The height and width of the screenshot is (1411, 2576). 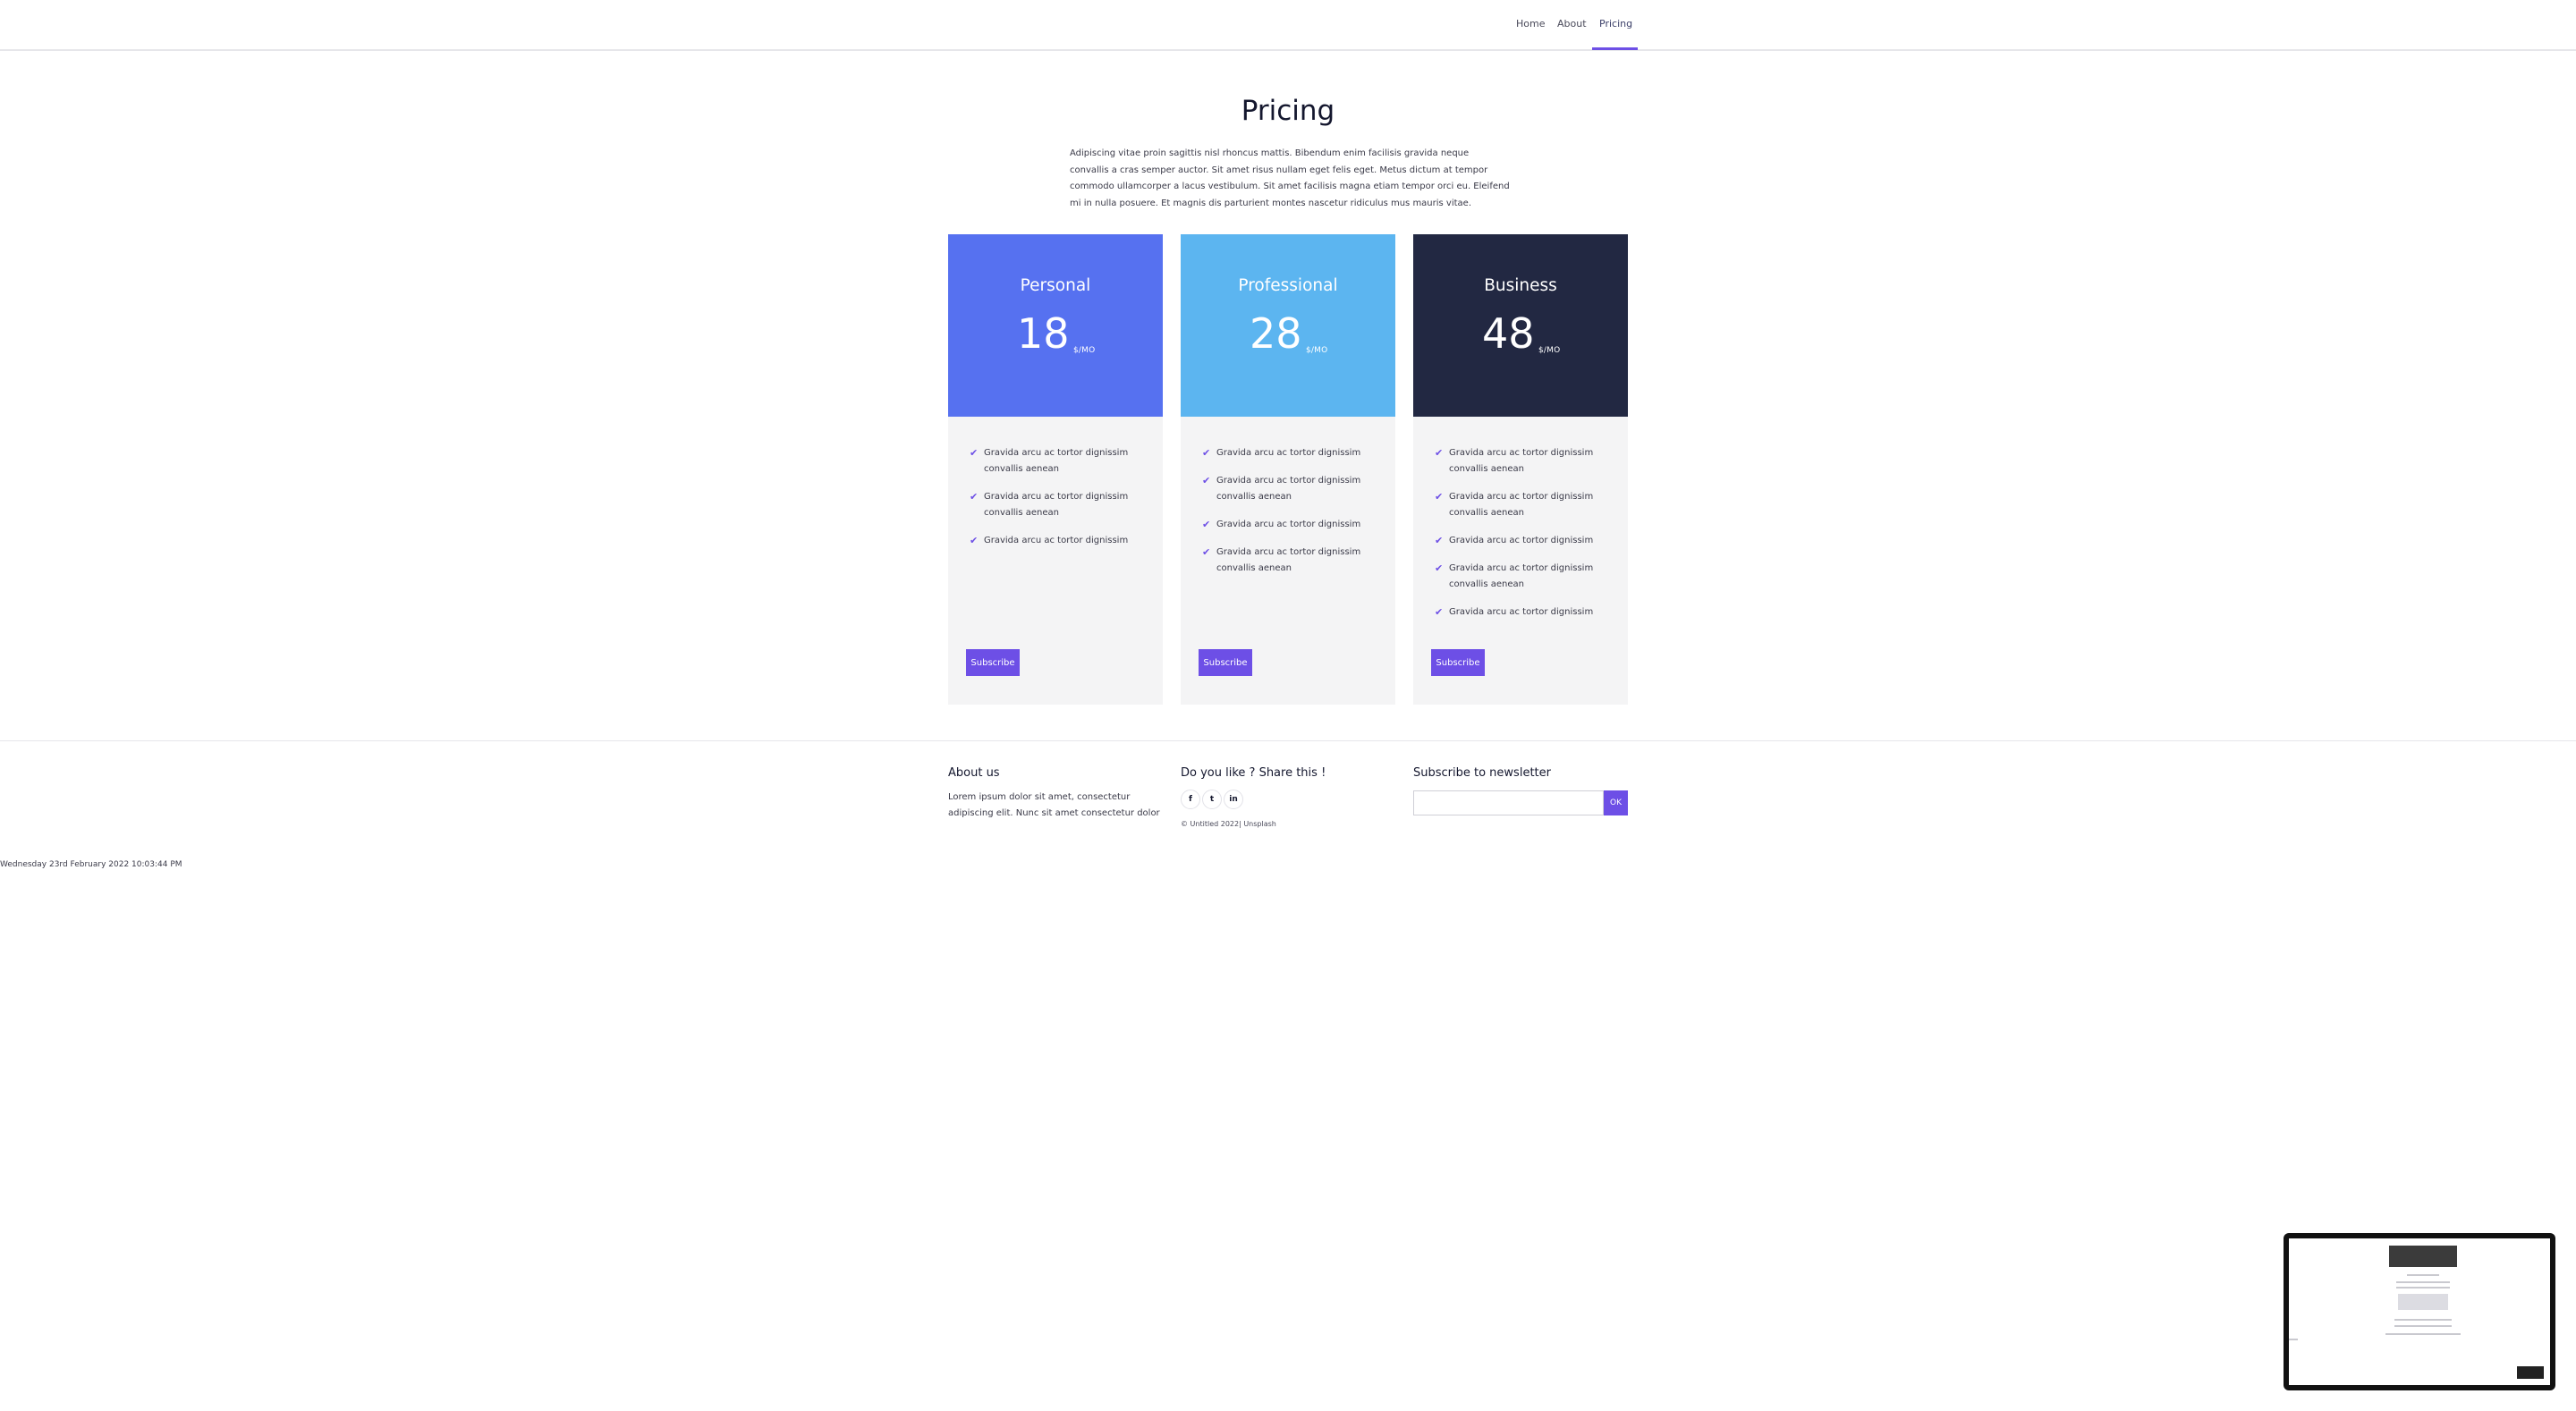 I want to click on page-title: Pricing, so click(x=1288, y=111).